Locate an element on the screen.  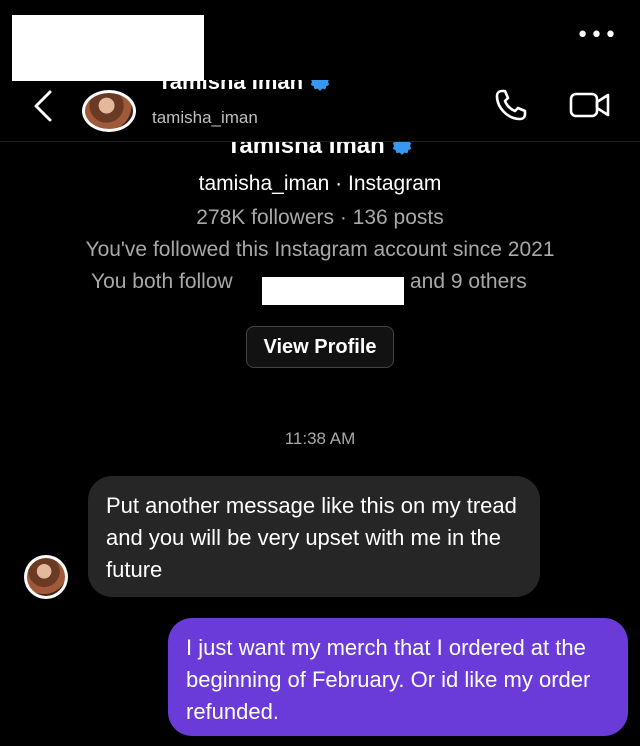
header-avatar is located at coordinates (109, 111).